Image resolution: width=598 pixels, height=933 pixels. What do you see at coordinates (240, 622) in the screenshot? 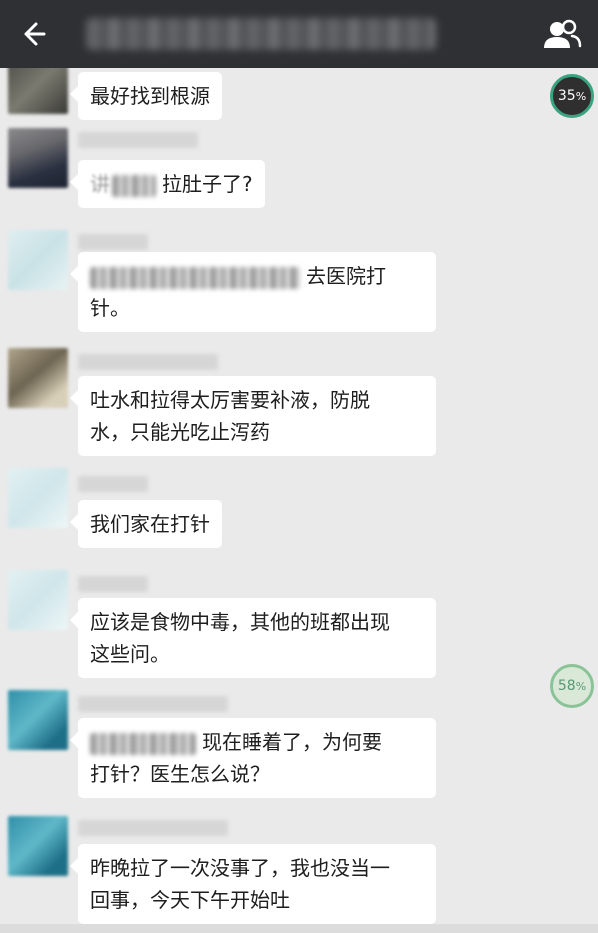
I see `message-text-line: 应该是食物中毒，其他的班都出现` at bounding box center [240, 622].